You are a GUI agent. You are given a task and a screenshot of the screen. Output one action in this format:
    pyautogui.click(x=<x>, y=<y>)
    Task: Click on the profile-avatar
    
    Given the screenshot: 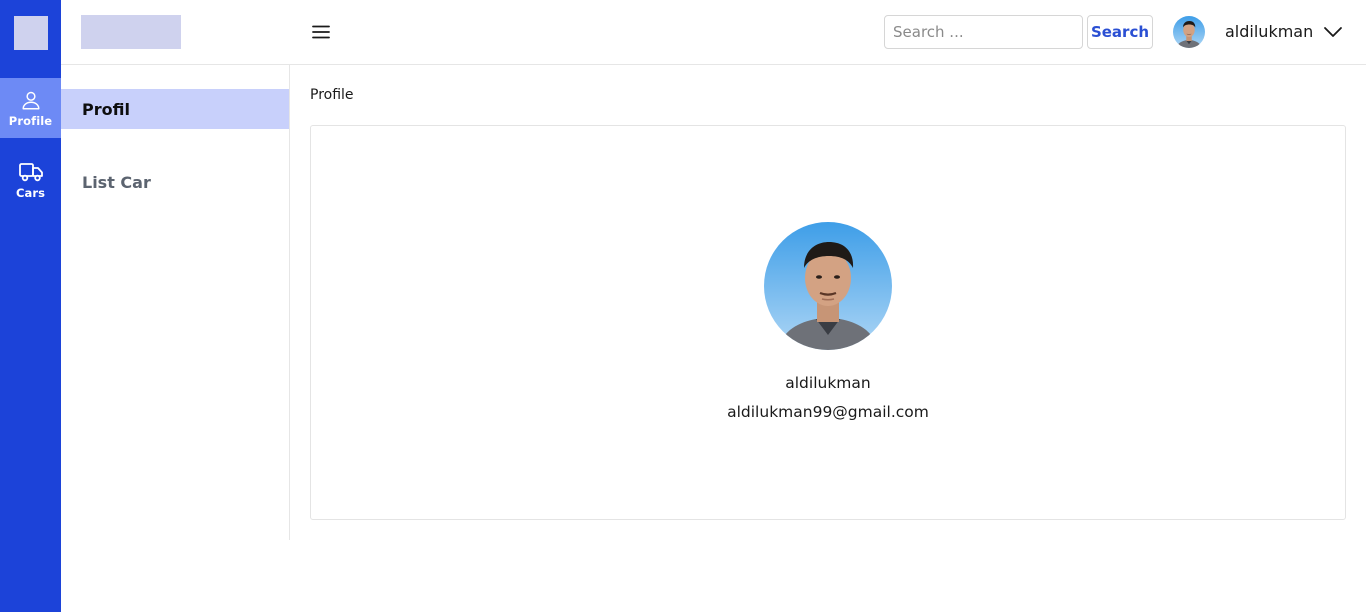 What is the action you would take?
    pyautogui.click(x=828, y=286)
    